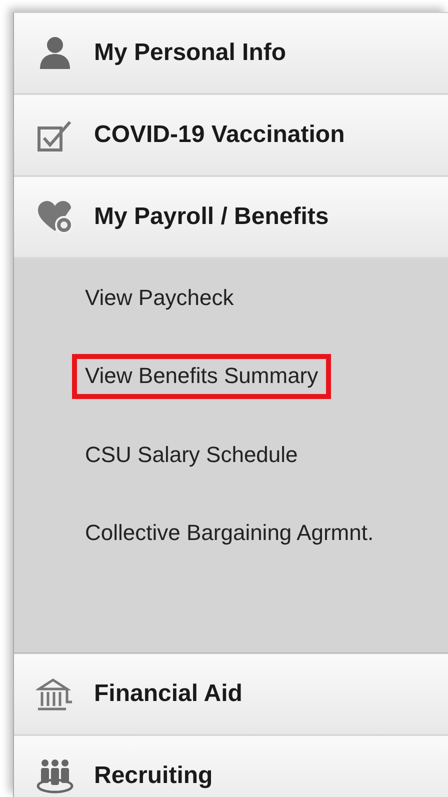 This screenshot has height=797, width=448. Describe the element at coordinates (231, 766) in the screenshot. I see `menu-header: Recruiting` at that location.